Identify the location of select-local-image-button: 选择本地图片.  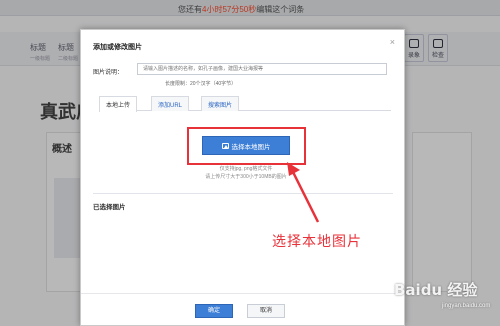
(246, 145).